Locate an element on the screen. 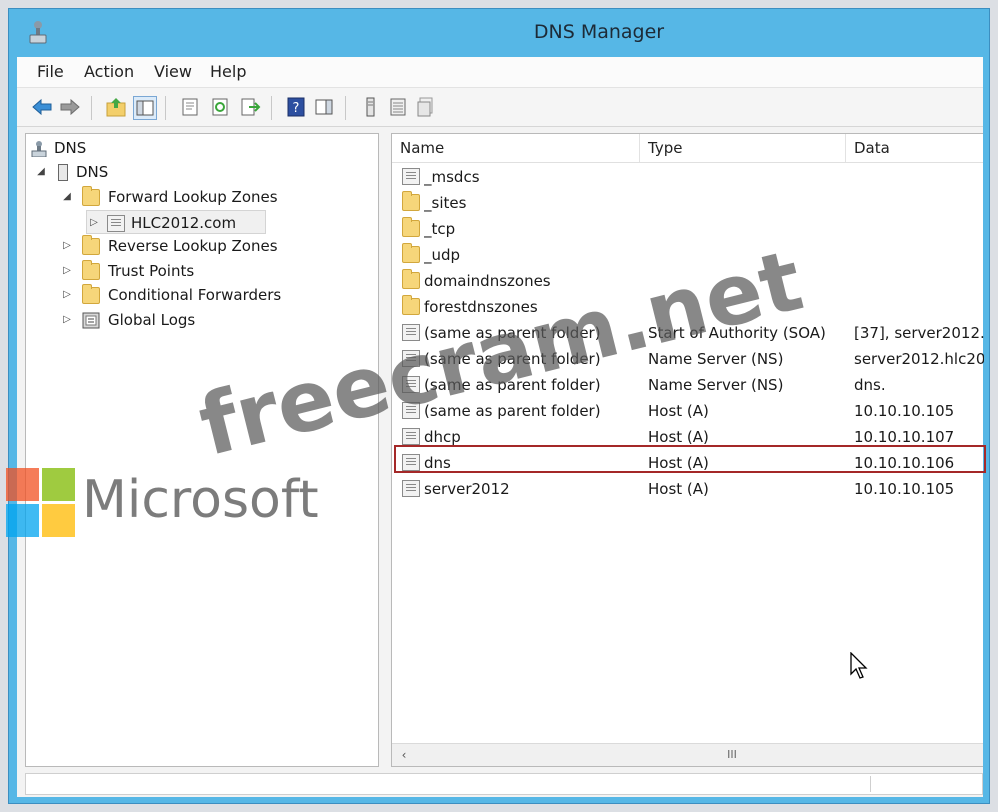  status-separator is located at coordinates (870, 784).